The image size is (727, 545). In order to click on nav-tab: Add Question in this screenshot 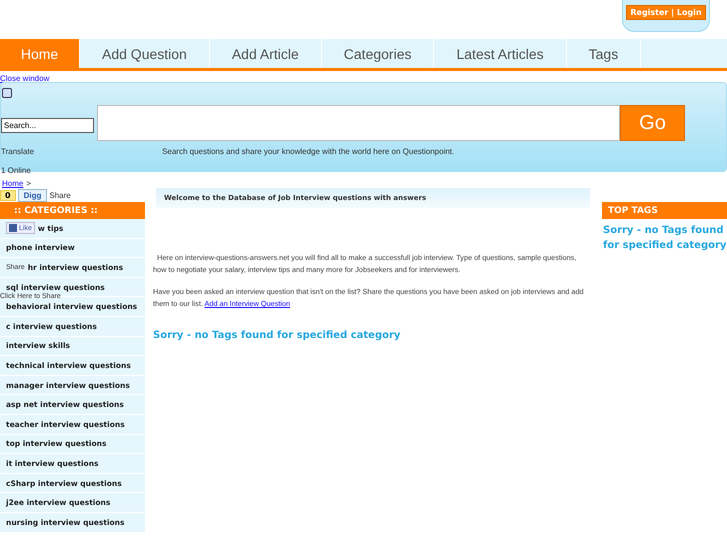, I will do `click(145, 53)`.